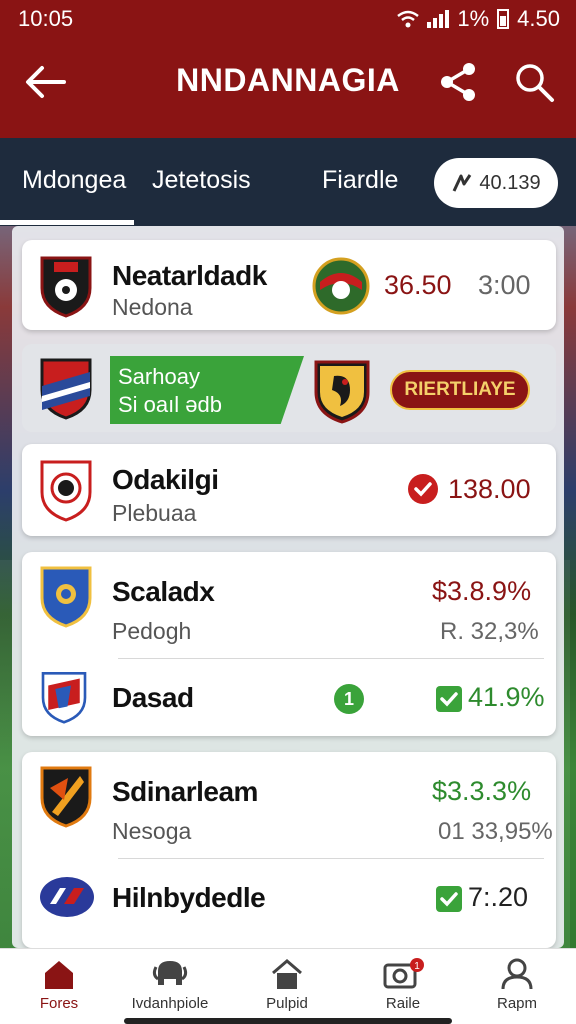 The image size is (576, 1024). What do you see at coordinates (504, 285) in the screenshot?
I see `match-time: 3:00` at bounding box center [504, 285].